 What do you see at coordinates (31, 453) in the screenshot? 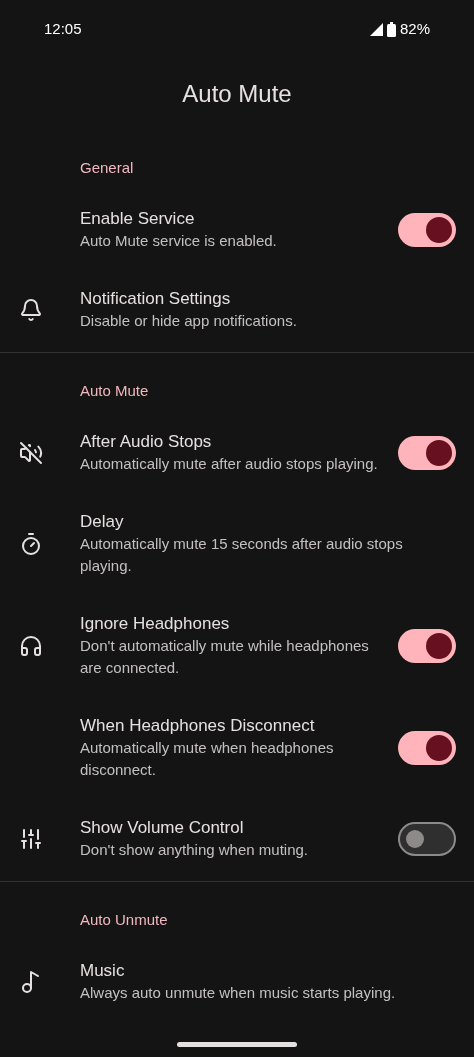
I see `speaker-off-icon` at bounding box center [31, 453].